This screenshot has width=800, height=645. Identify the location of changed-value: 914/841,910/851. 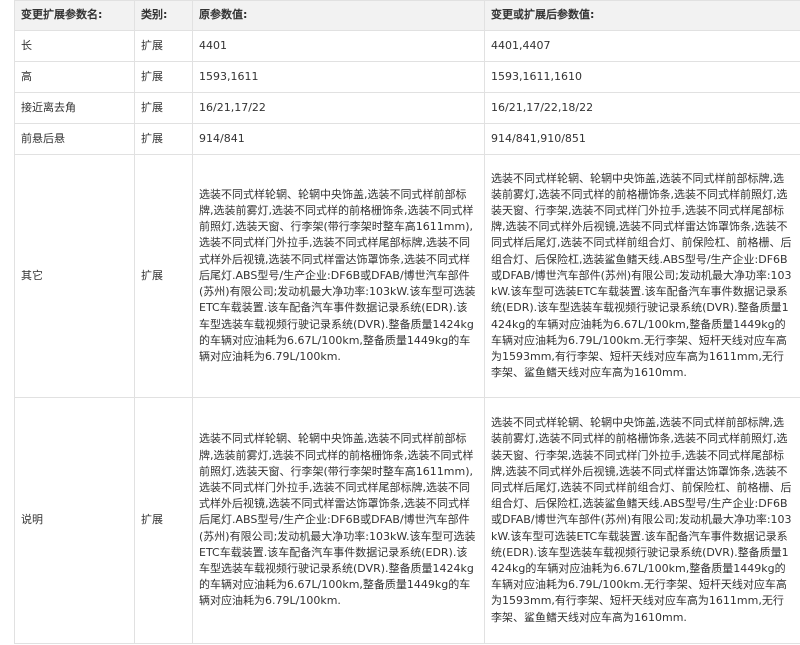
(642, 139).